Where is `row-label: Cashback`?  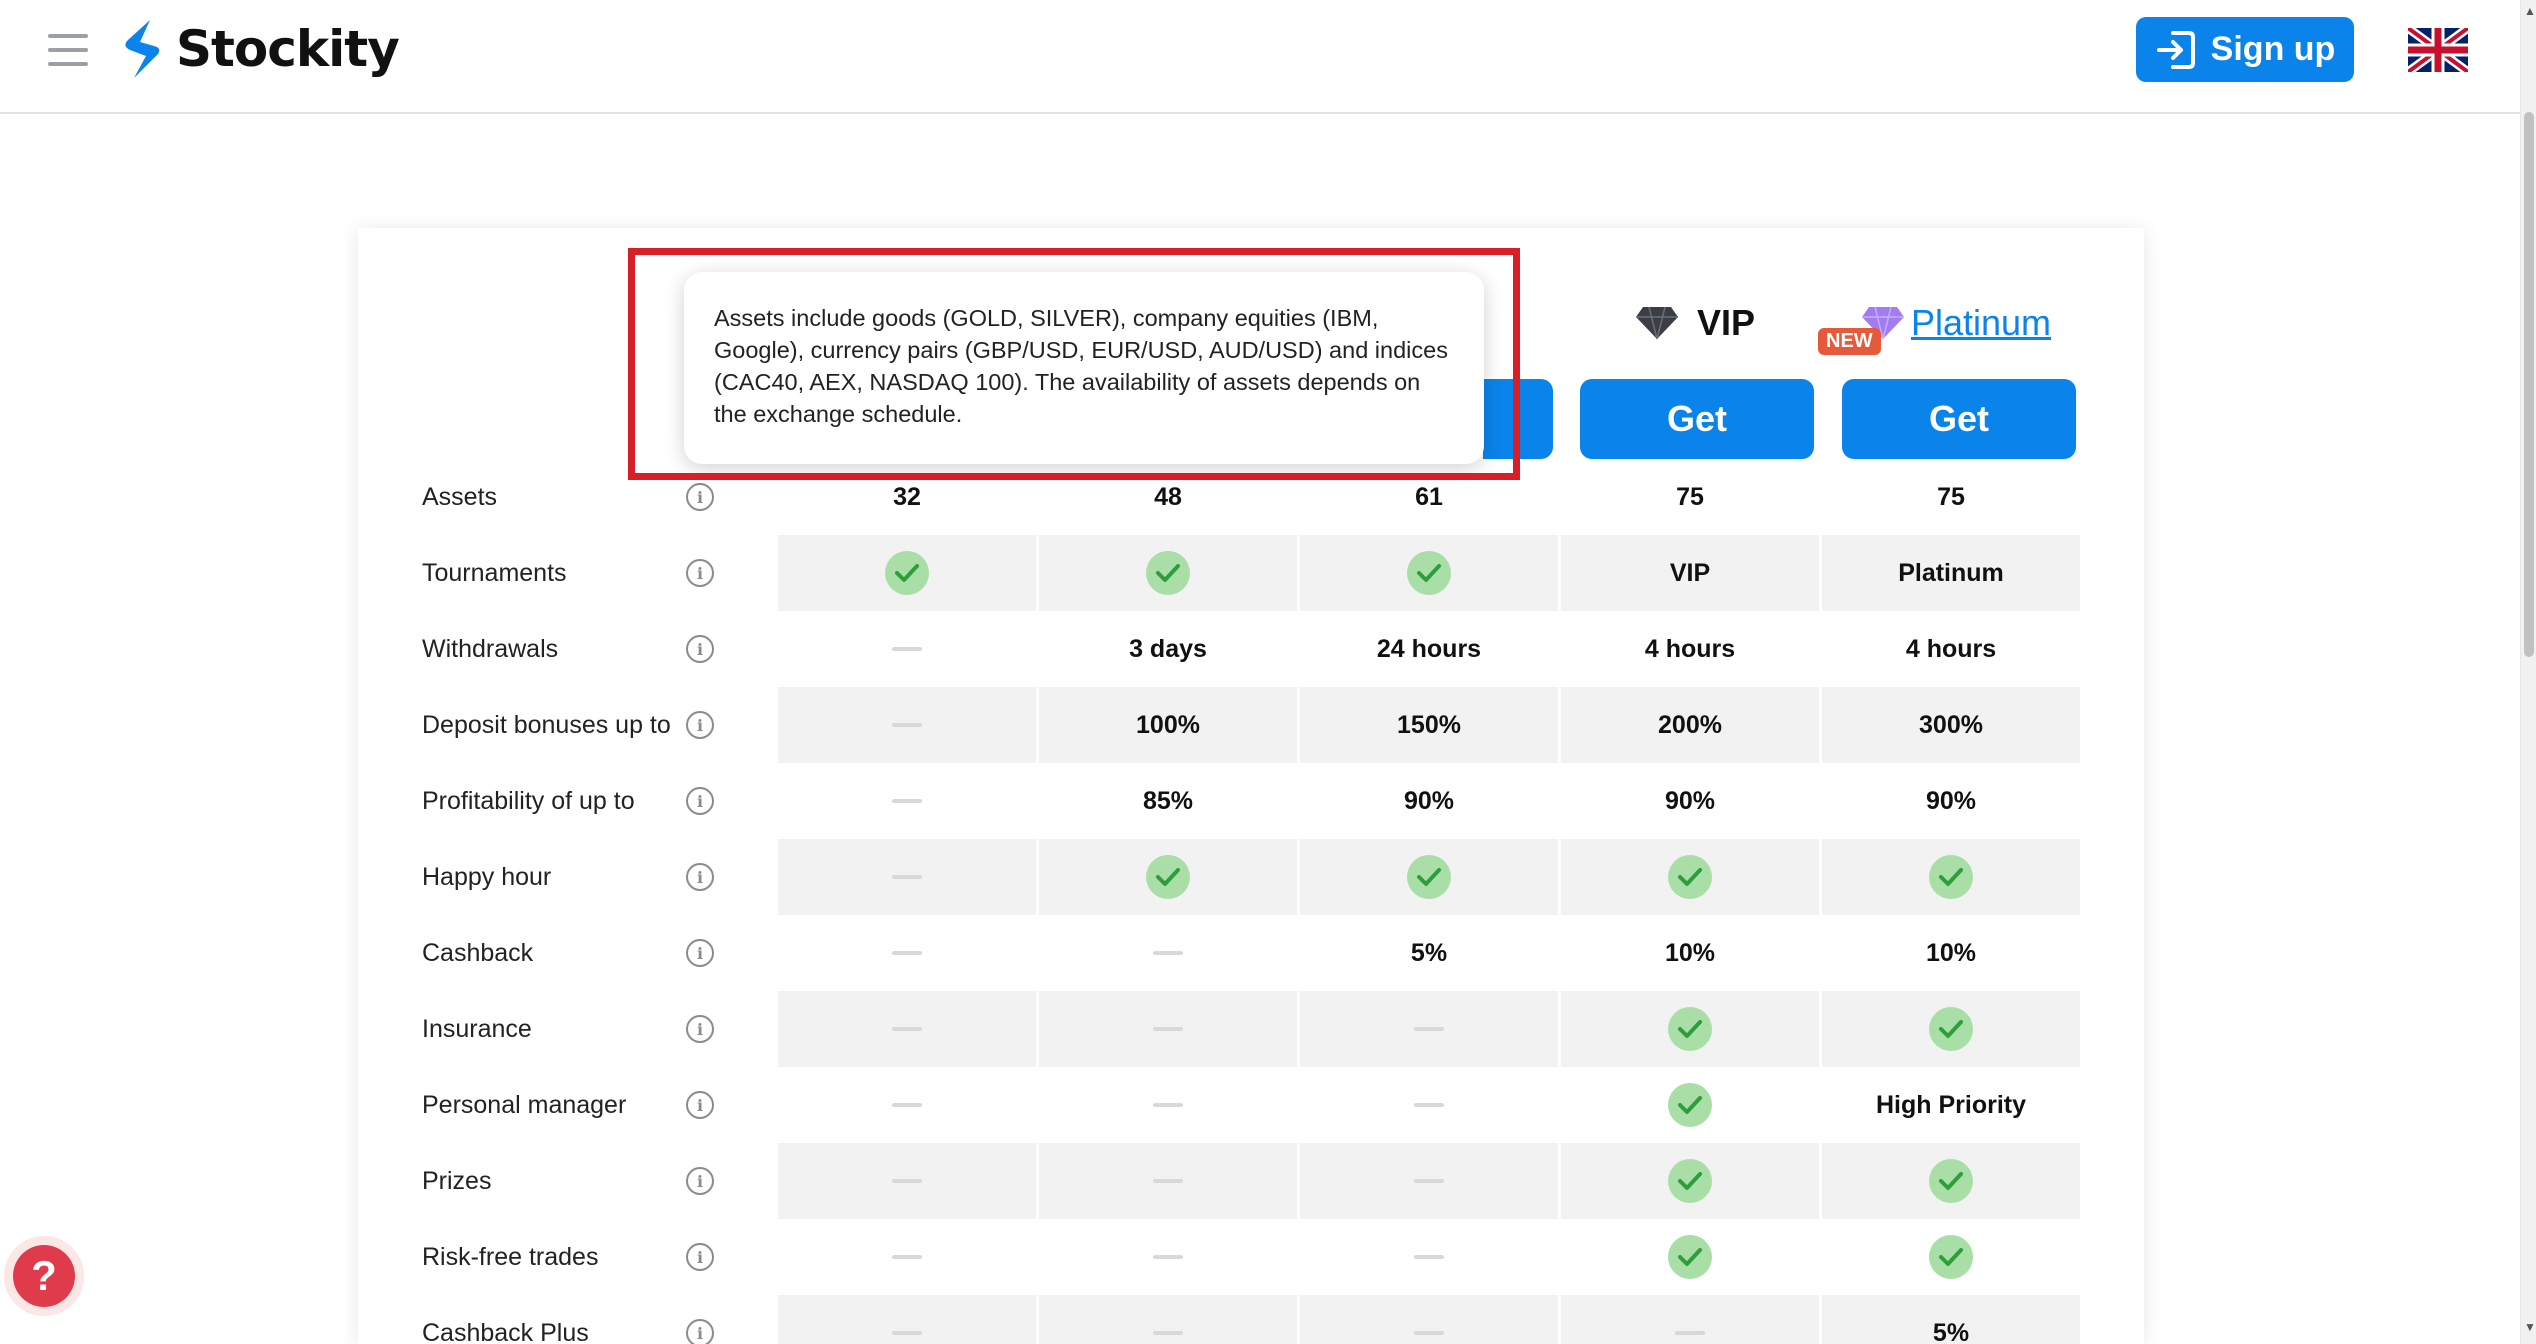
row-label: Cashback is located at coordinates (478, 952).